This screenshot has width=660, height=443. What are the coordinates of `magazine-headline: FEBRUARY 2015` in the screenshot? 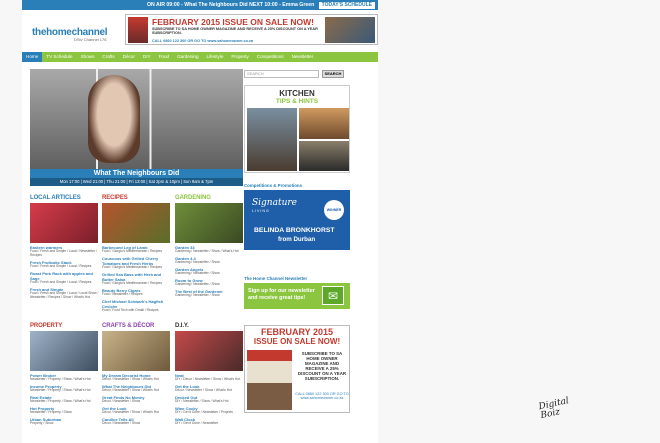 It's located at (297, 332).